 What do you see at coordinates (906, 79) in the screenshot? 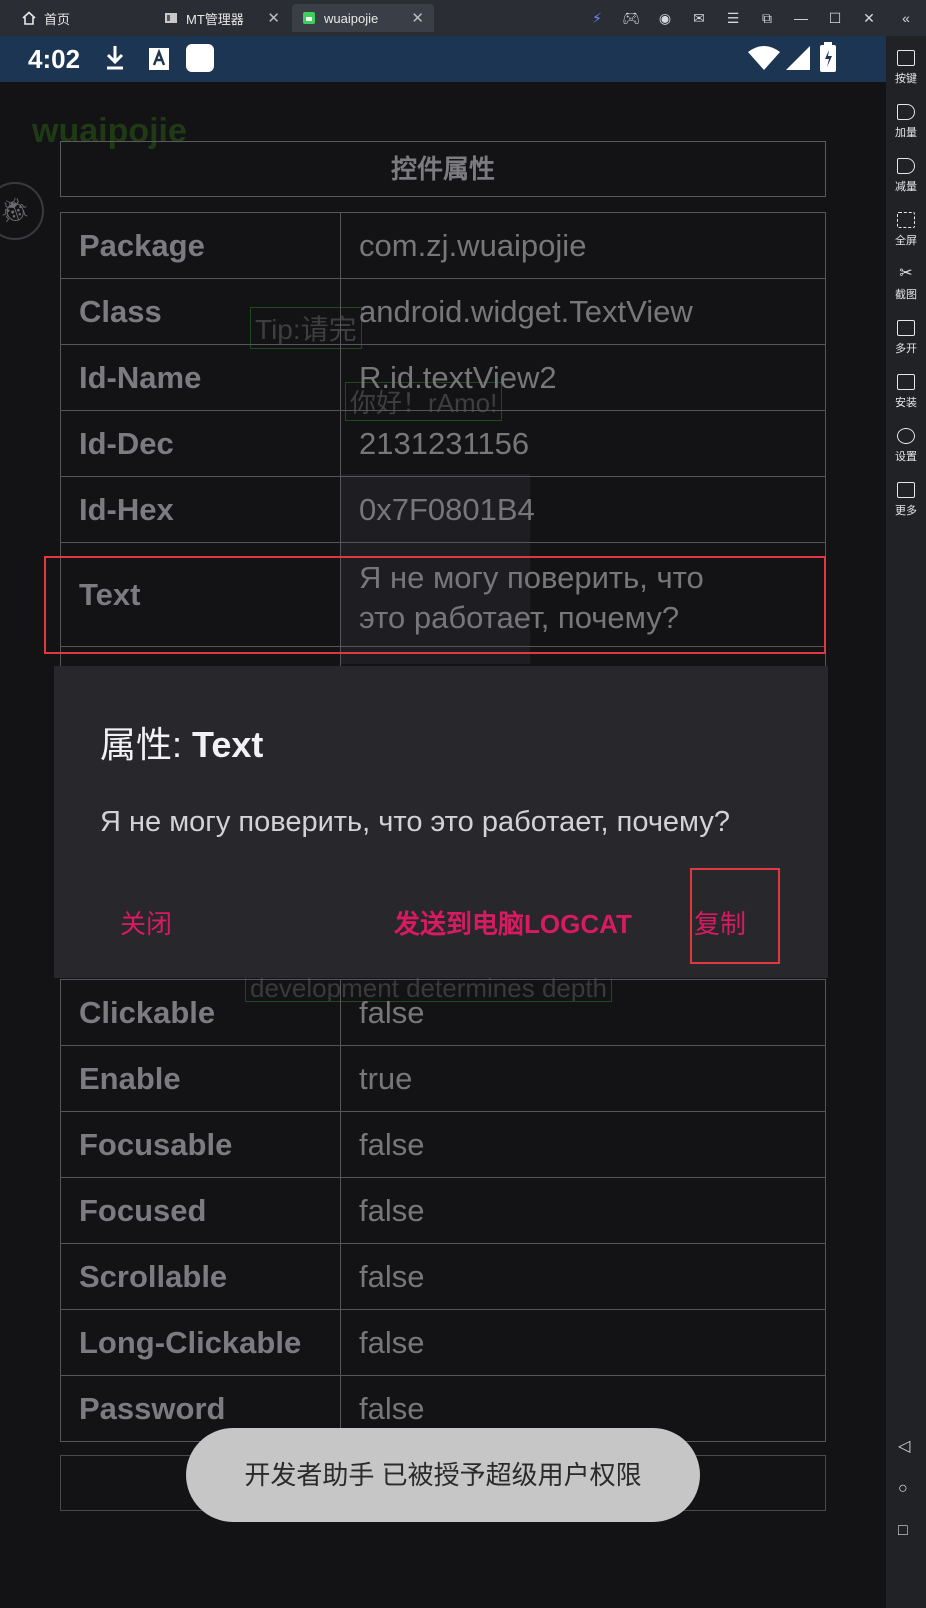
I see `sidebar-label: 按键` at bounding box center [906, 79].